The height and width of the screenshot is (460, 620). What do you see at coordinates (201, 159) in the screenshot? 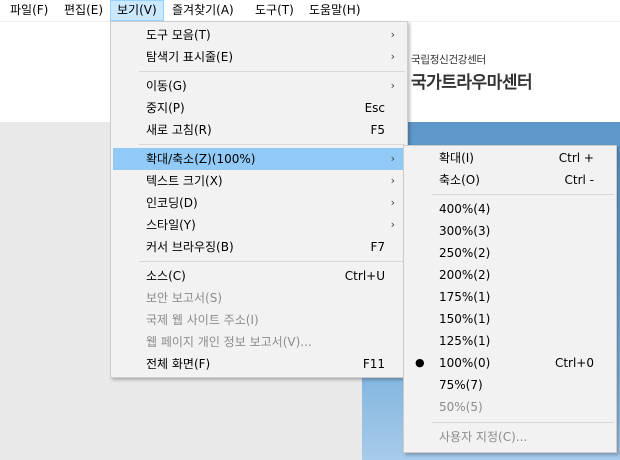
I see `menu-item-label: 확대/축소(Z)(100%)` at bounding box center [201, 159].